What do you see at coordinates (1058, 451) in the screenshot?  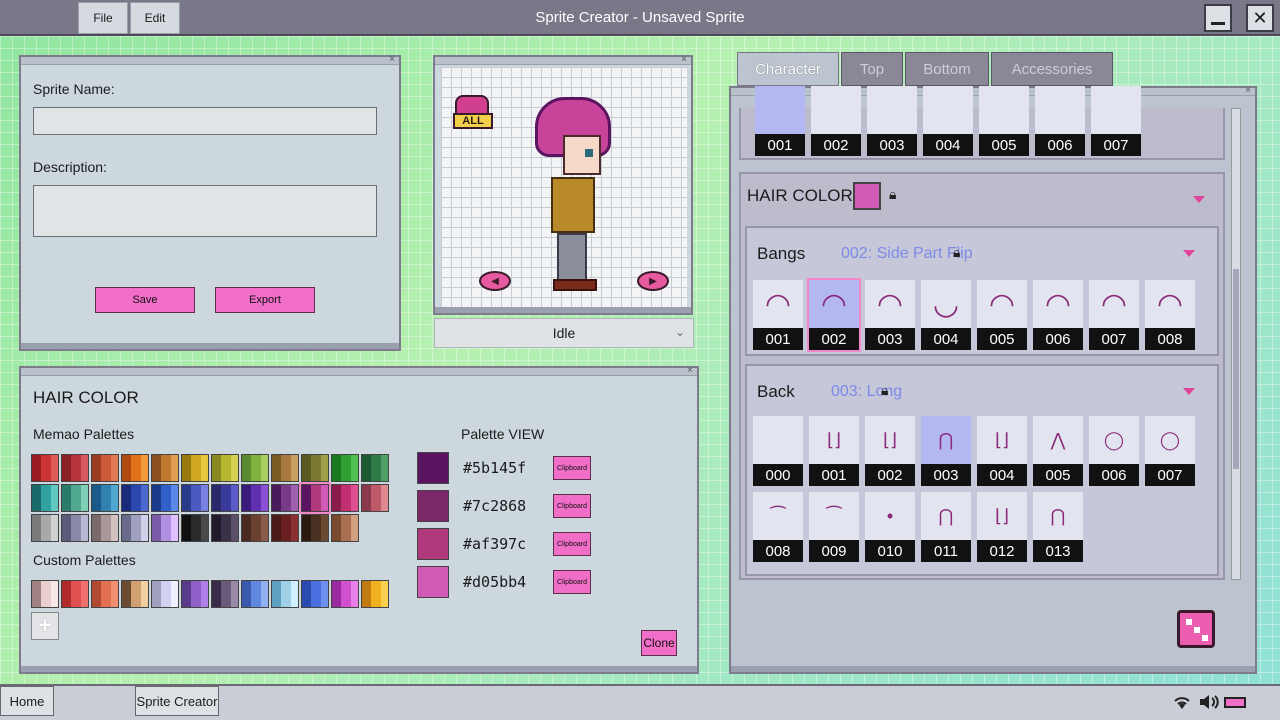 I see `back-item: ⋀ 005` at bounding box center [1058, 451].